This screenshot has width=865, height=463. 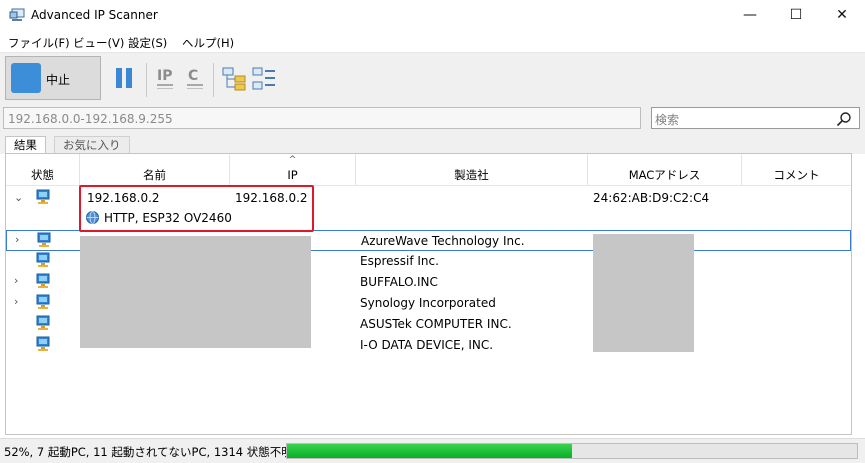 What do you see at coordinates (26, 78) in the screenshot?
I see `stop-icon` at bounding box center [26, 78].